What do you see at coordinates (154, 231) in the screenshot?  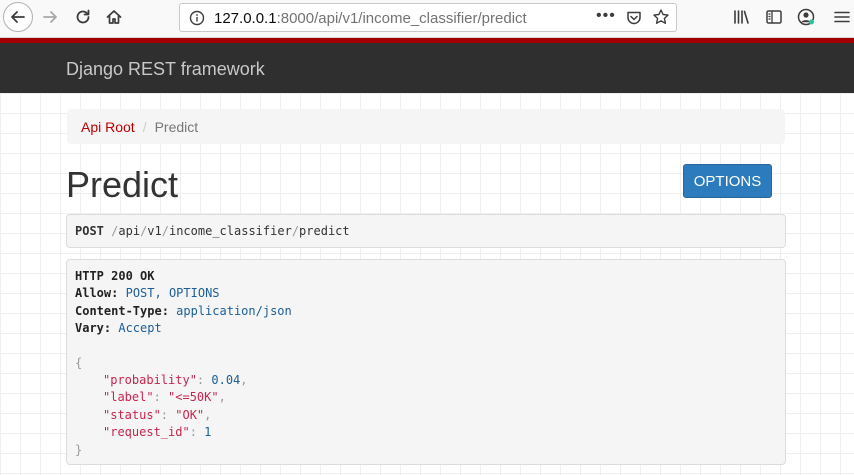 I see `request-path-link-v1: v1` at bounding box center [154, 231].